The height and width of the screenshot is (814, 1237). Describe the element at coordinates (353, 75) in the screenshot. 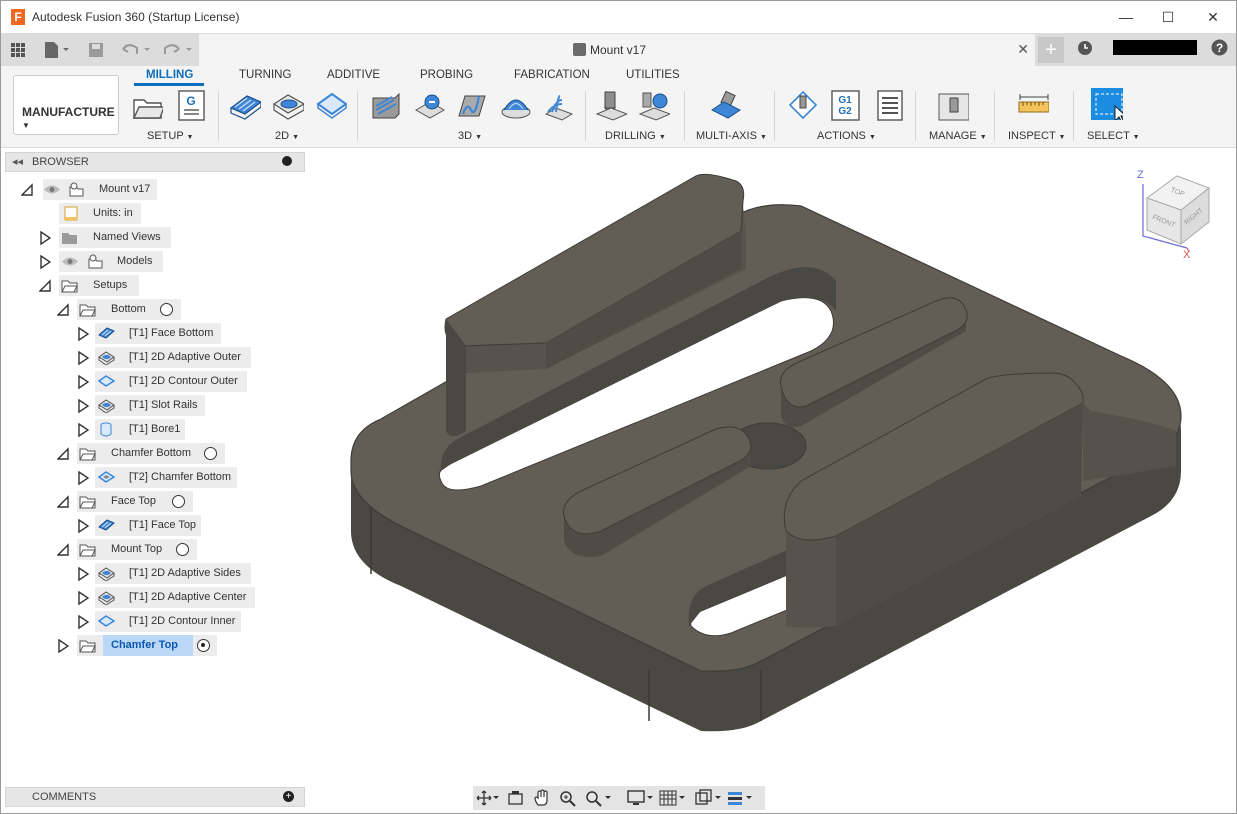

I see `tab-additive: ADDITIVE` at that location.